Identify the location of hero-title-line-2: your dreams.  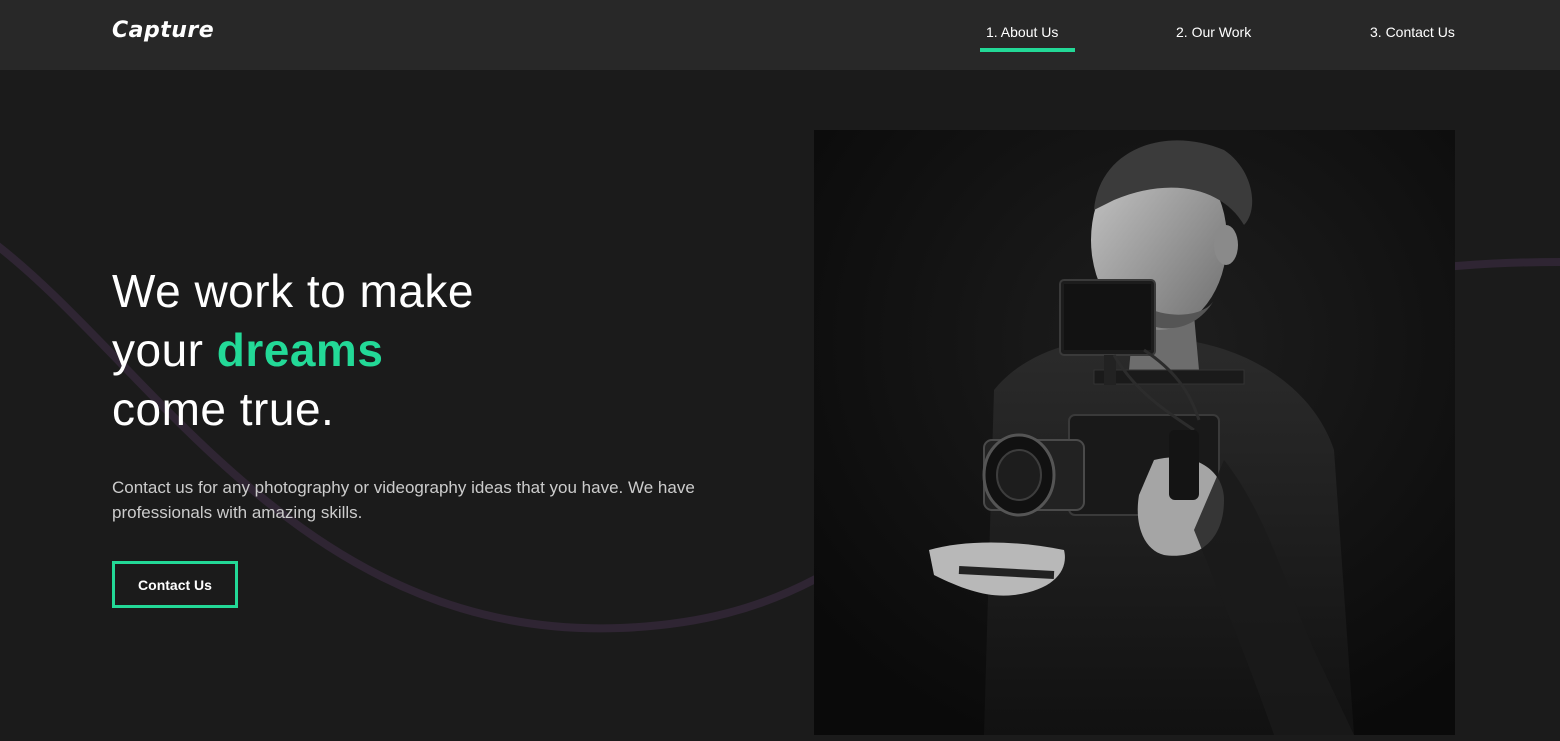
(293, 350).